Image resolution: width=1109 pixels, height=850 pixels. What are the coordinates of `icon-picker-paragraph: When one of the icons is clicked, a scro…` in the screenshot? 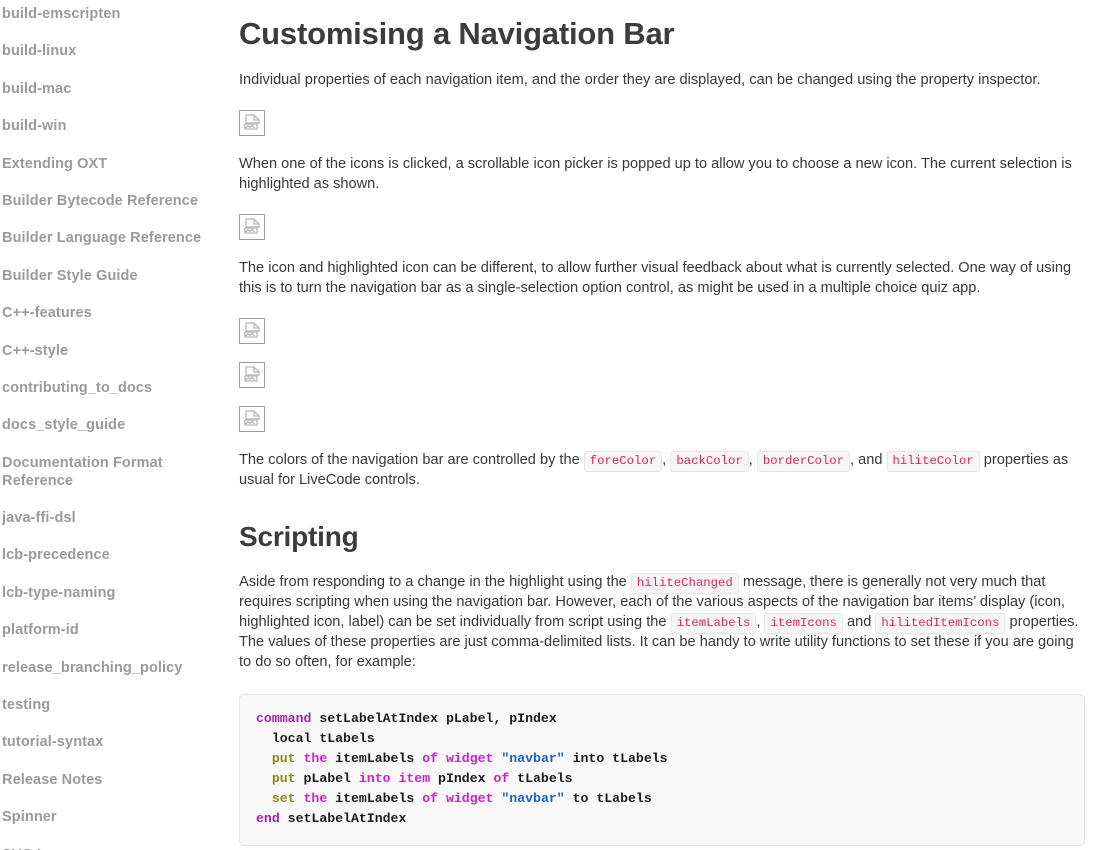 It's located at (655, 174).